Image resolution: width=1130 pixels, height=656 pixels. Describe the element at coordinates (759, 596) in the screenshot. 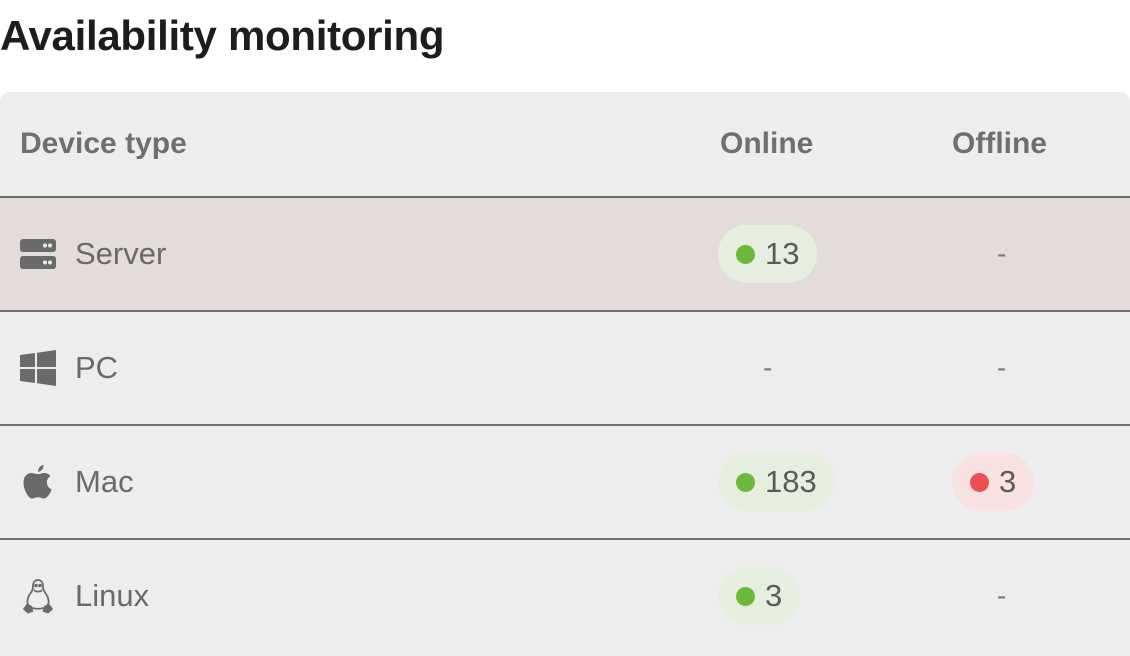

I see `online-count-badge: 3` at that location.